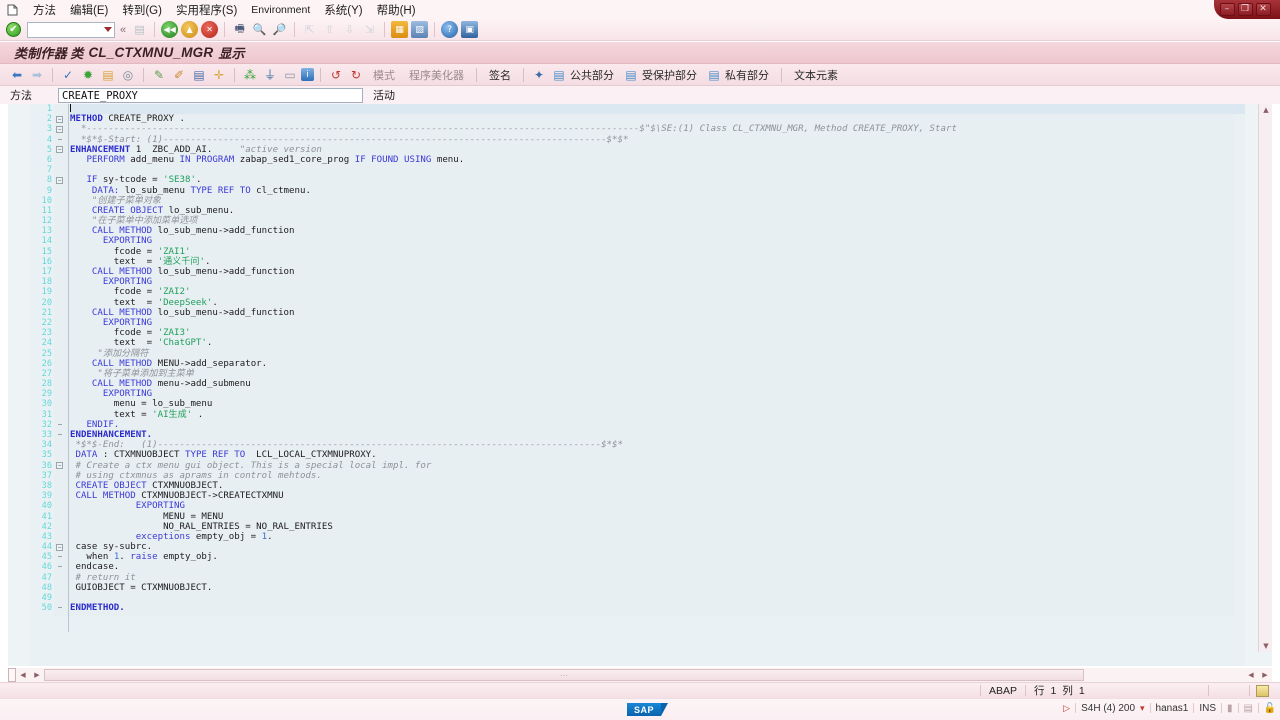 The image size is (1280, 720). What do you see at coordinates (657, 415) in the screenshot?
I see `code-line: text = 'AI生成' .` at bounding box center [657, 415].